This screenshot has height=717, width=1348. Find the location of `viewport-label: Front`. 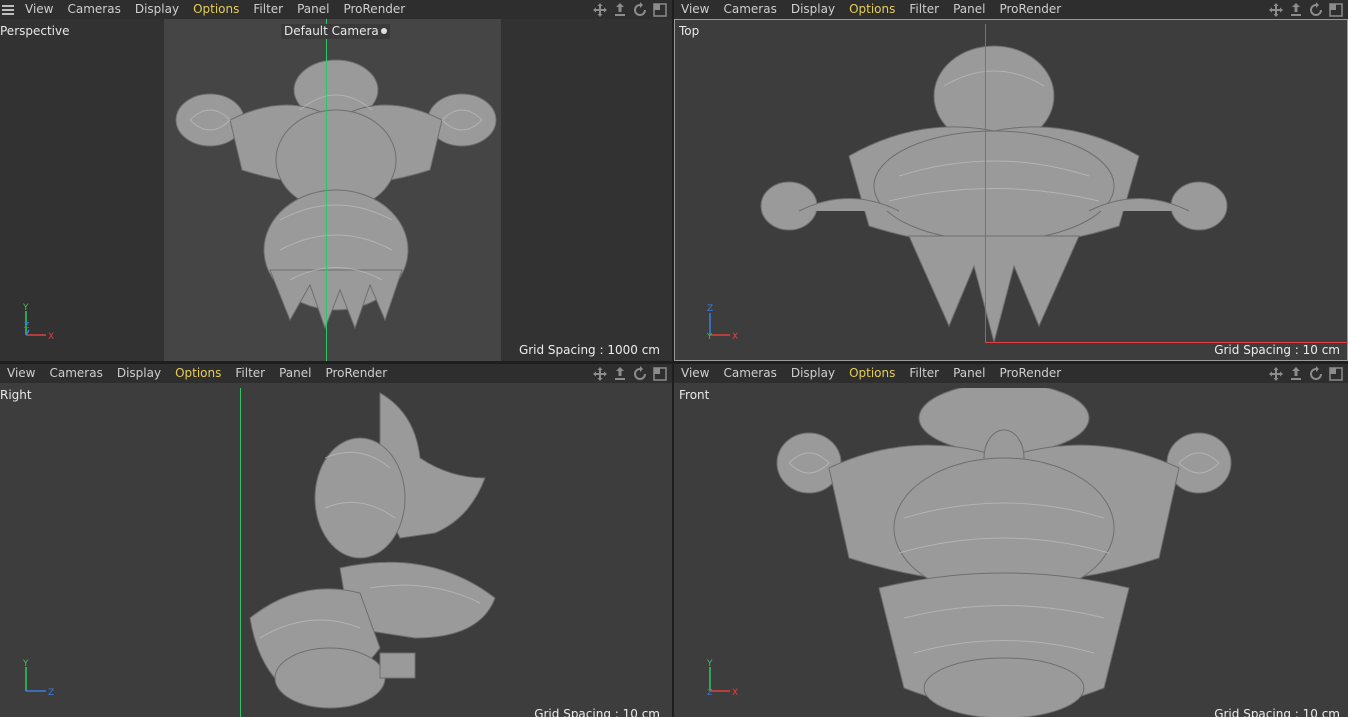

viewport-label: Front is located at coordinates (694, 395).